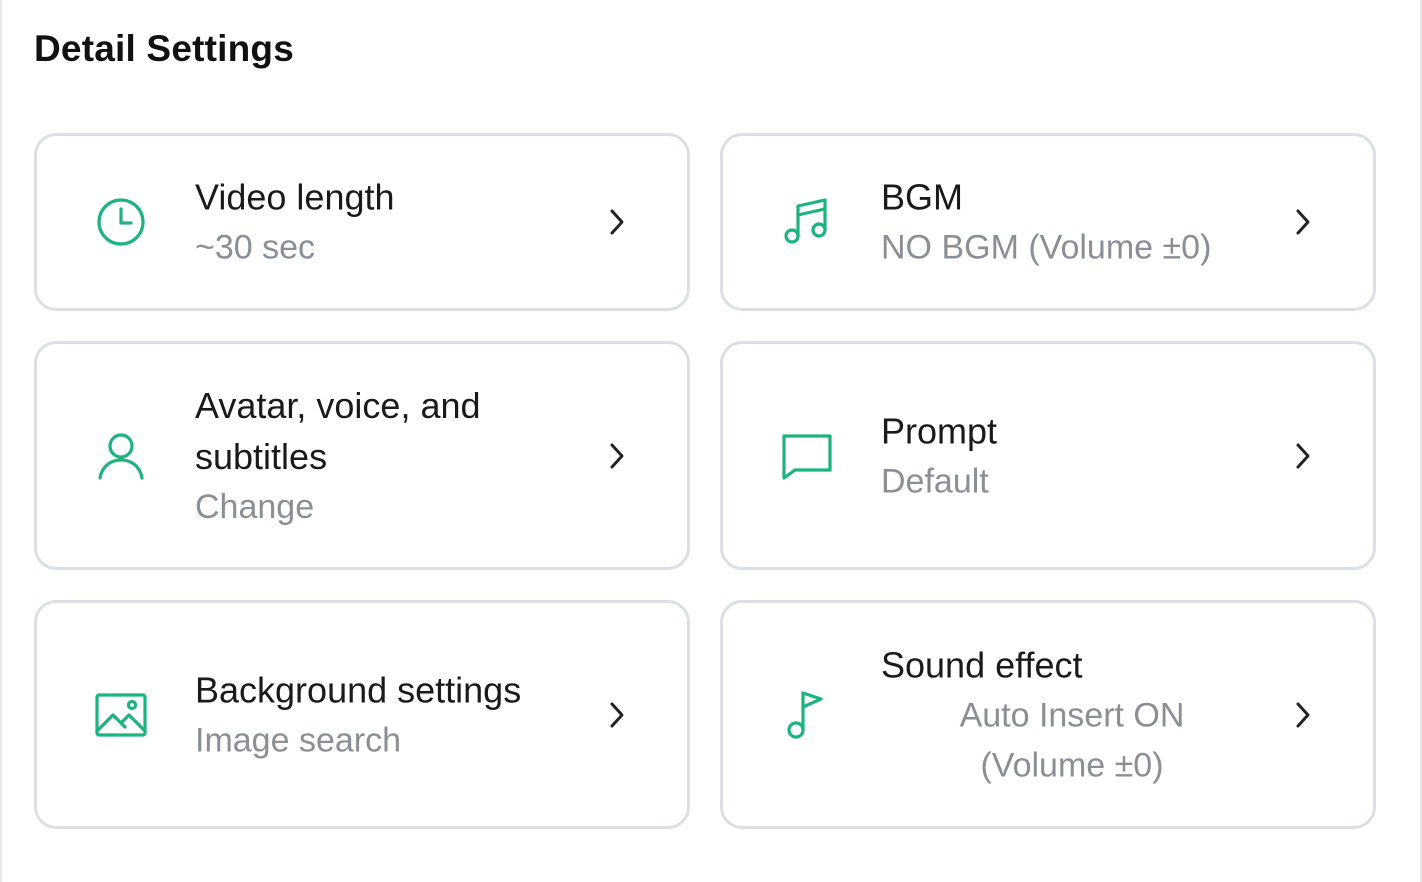 The image size is (1422, 882). I want to click on avatar-label: Avatar, voice, and subtitles, so click(338, 430).